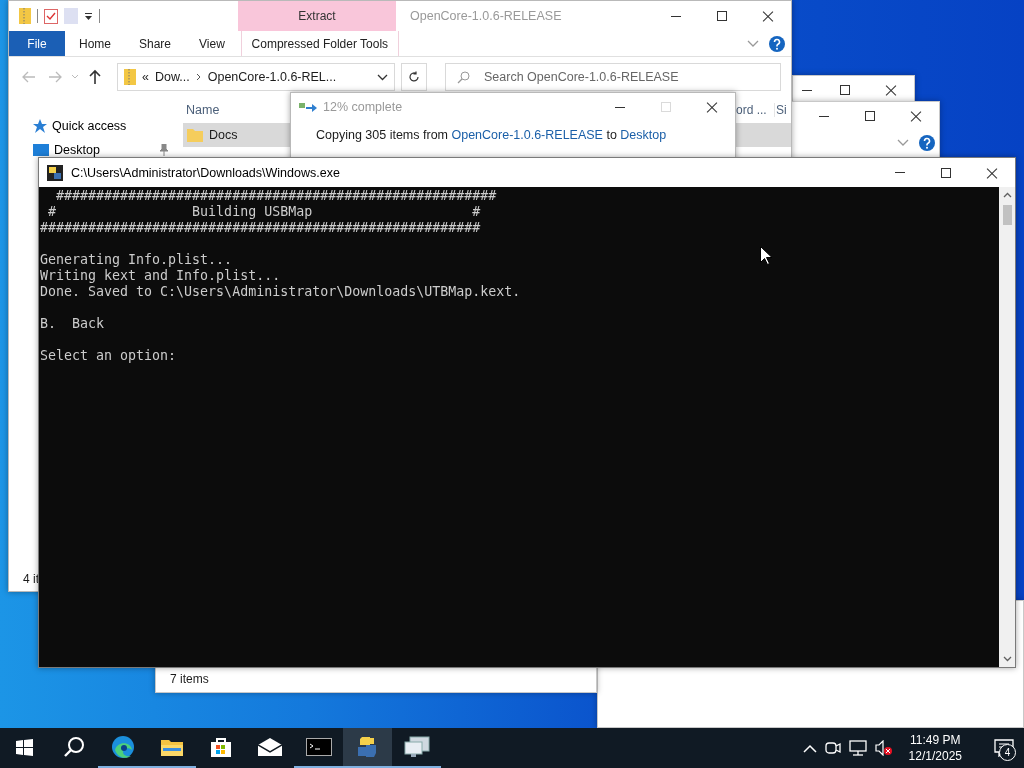 The width and height of the screenshot is (1024, 768). Describe the element at coordinates (416, 747) in the screenshot. I see `monitor-icon` at that location.